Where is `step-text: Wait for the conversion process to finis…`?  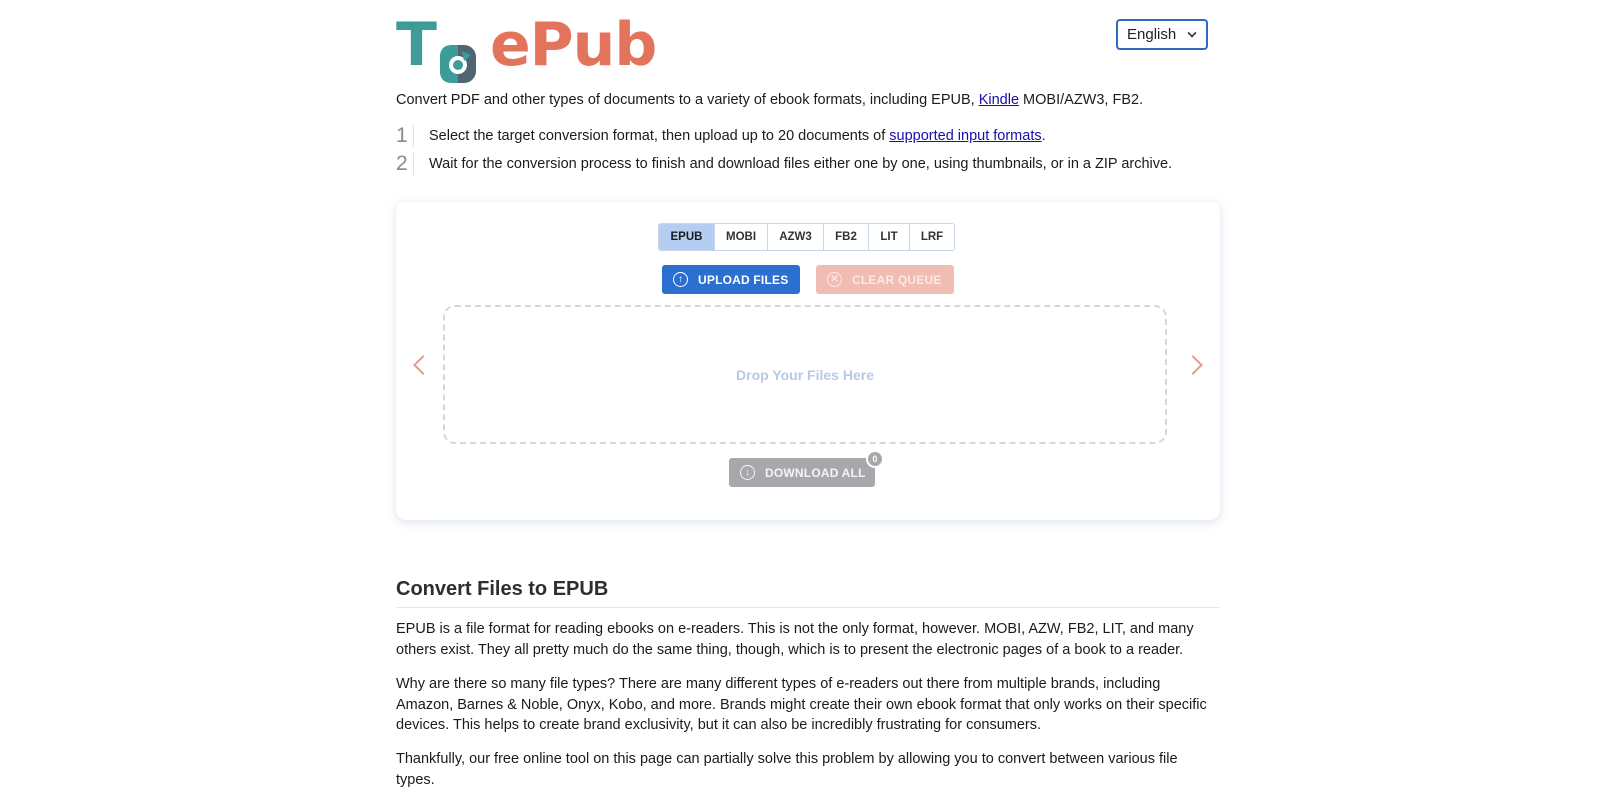 step-text: Wait for the conversion process to finis… is located at coordinates (801, 164).